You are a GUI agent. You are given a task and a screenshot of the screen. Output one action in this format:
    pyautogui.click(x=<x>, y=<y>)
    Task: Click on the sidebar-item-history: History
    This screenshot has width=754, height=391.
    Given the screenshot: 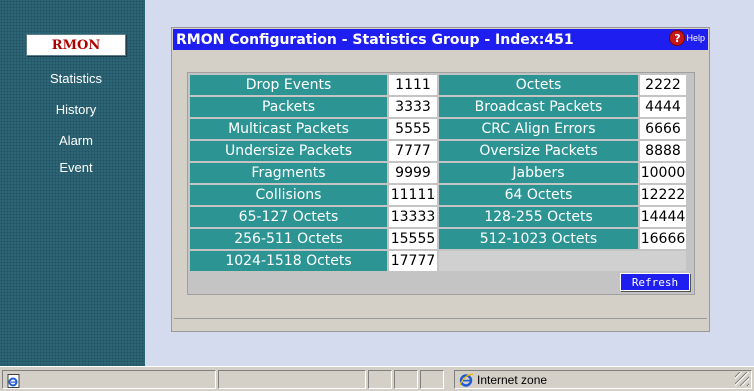 What is the action you would take?
    pyautogui.click(x=76, y=109)
    